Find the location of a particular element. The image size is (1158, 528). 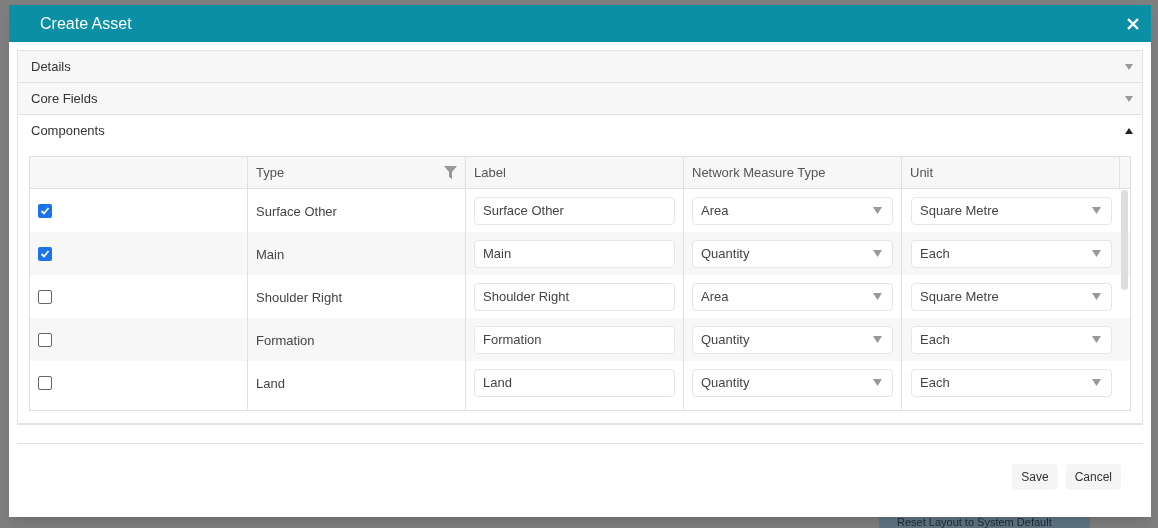

table-cell-text: Shoulder Right is located at coordinates (299, 297).